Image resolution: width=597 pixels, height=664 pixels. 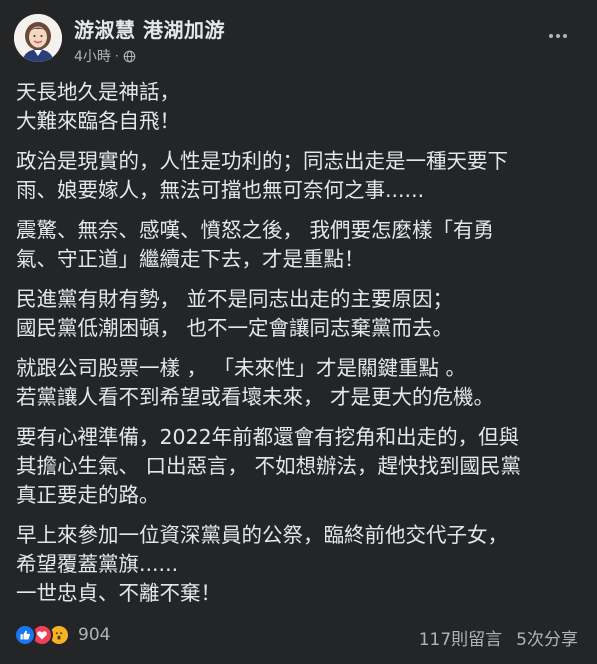 I want to click on avatar-image, so click(x=38, y=38).